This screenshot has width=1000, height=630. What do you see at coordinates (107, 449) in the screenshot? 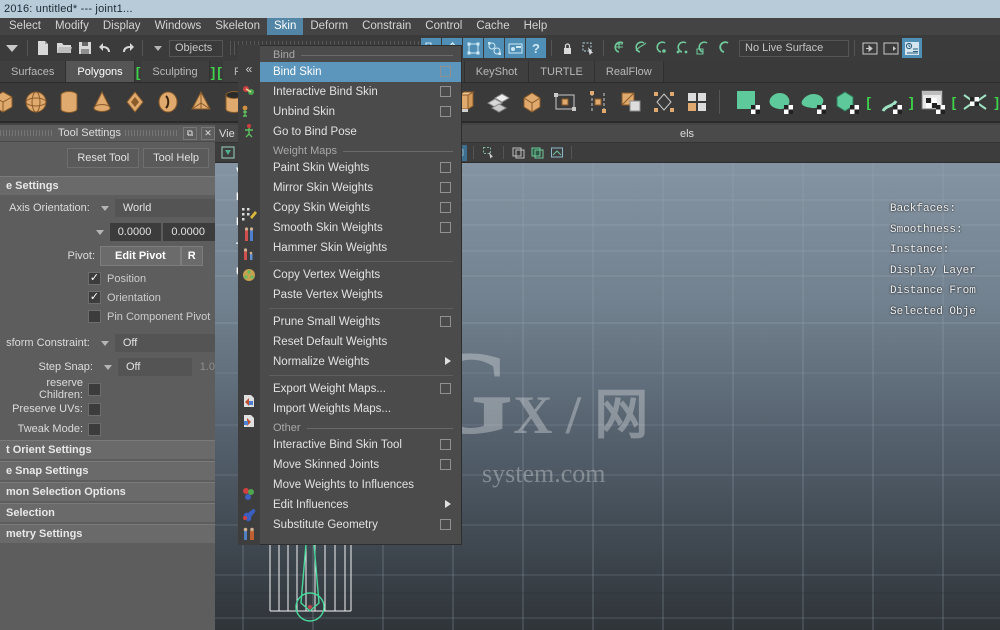
I see `section-orient-settings: t Orient Settings` at bounding box center [107, 449].